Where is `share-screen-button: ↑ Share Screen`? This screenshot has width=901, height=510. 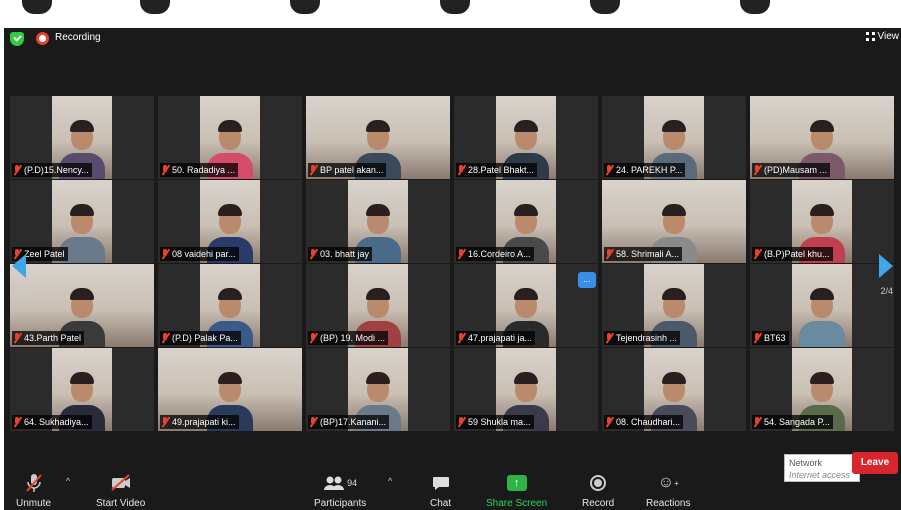
share-screen-button: ↑ Share Screen is located at coordinates (516, 489).